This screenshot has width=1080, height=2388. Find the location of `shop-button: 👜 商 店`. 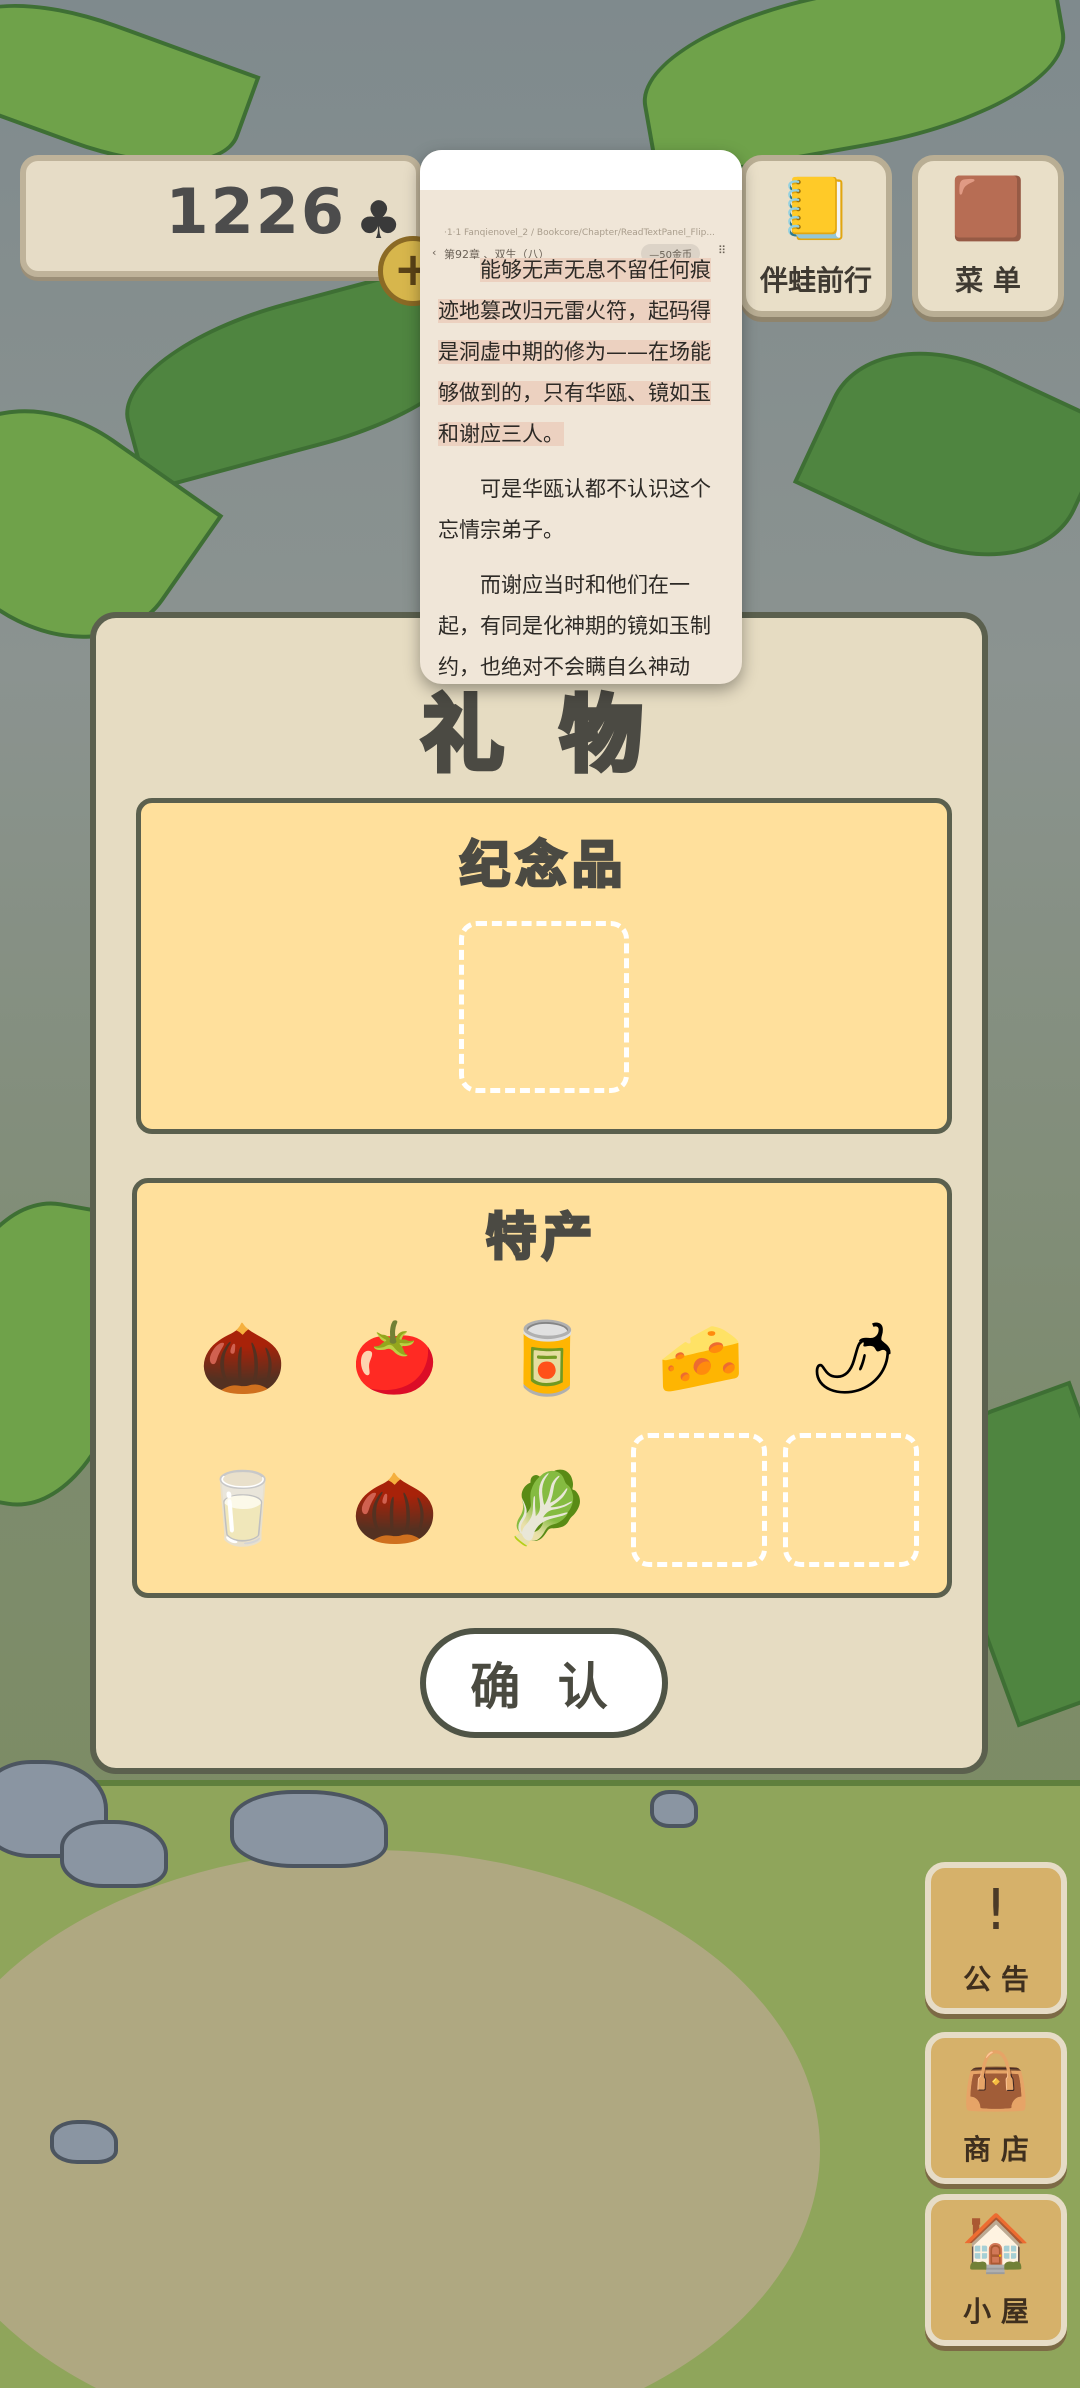

shop-button: 👜 商 店 is located at coordinates (996, 2108).